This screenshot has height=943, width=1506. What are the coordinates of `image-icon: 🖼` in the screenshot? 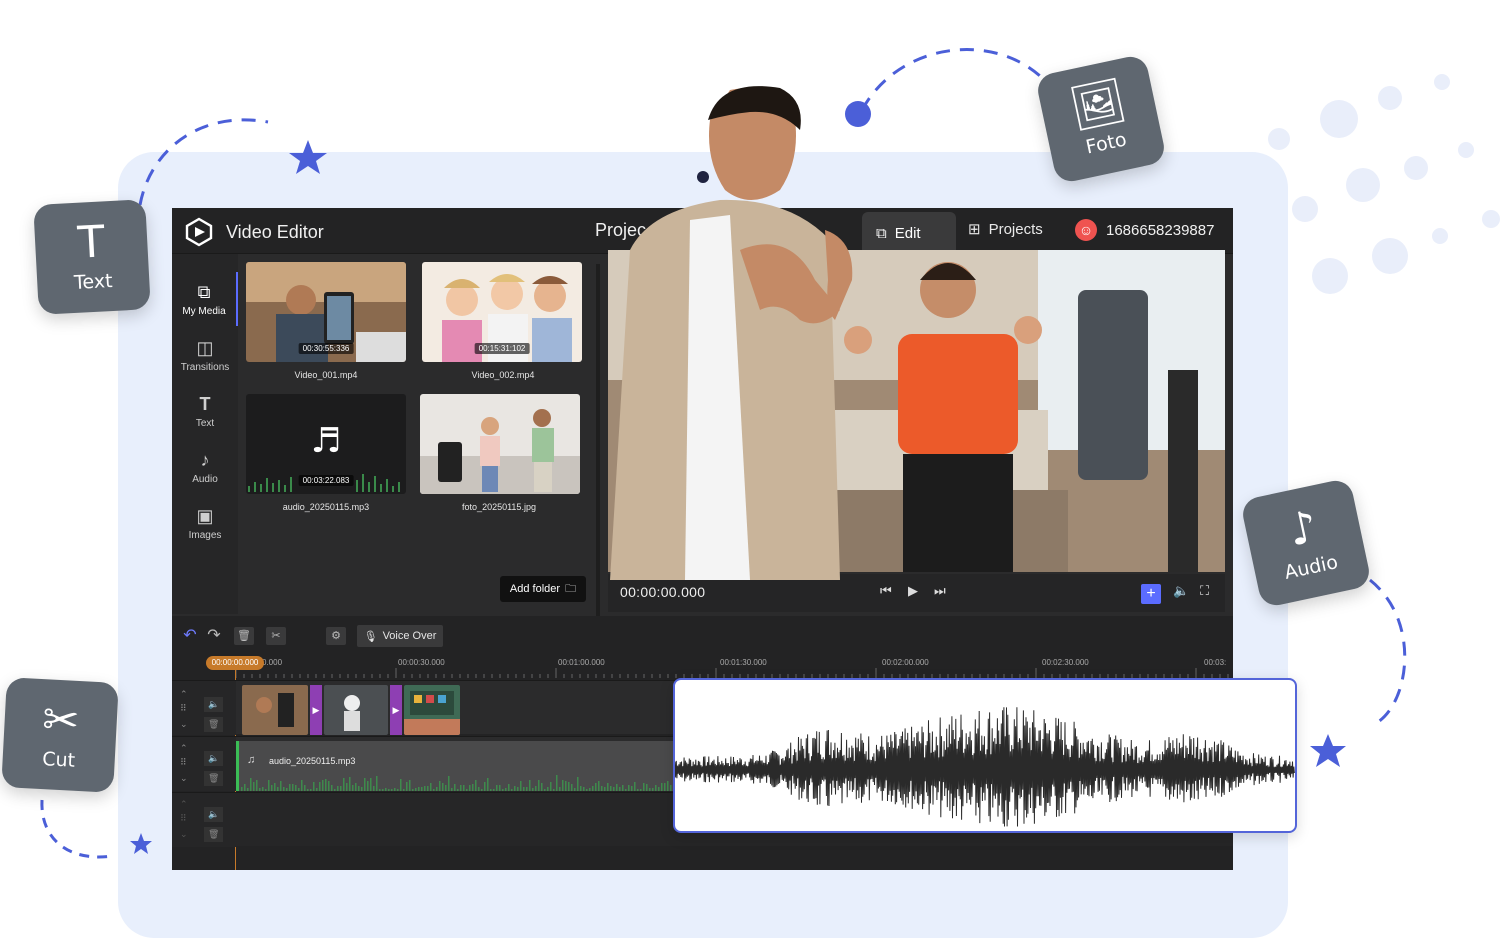 It's located at (1098, 105).